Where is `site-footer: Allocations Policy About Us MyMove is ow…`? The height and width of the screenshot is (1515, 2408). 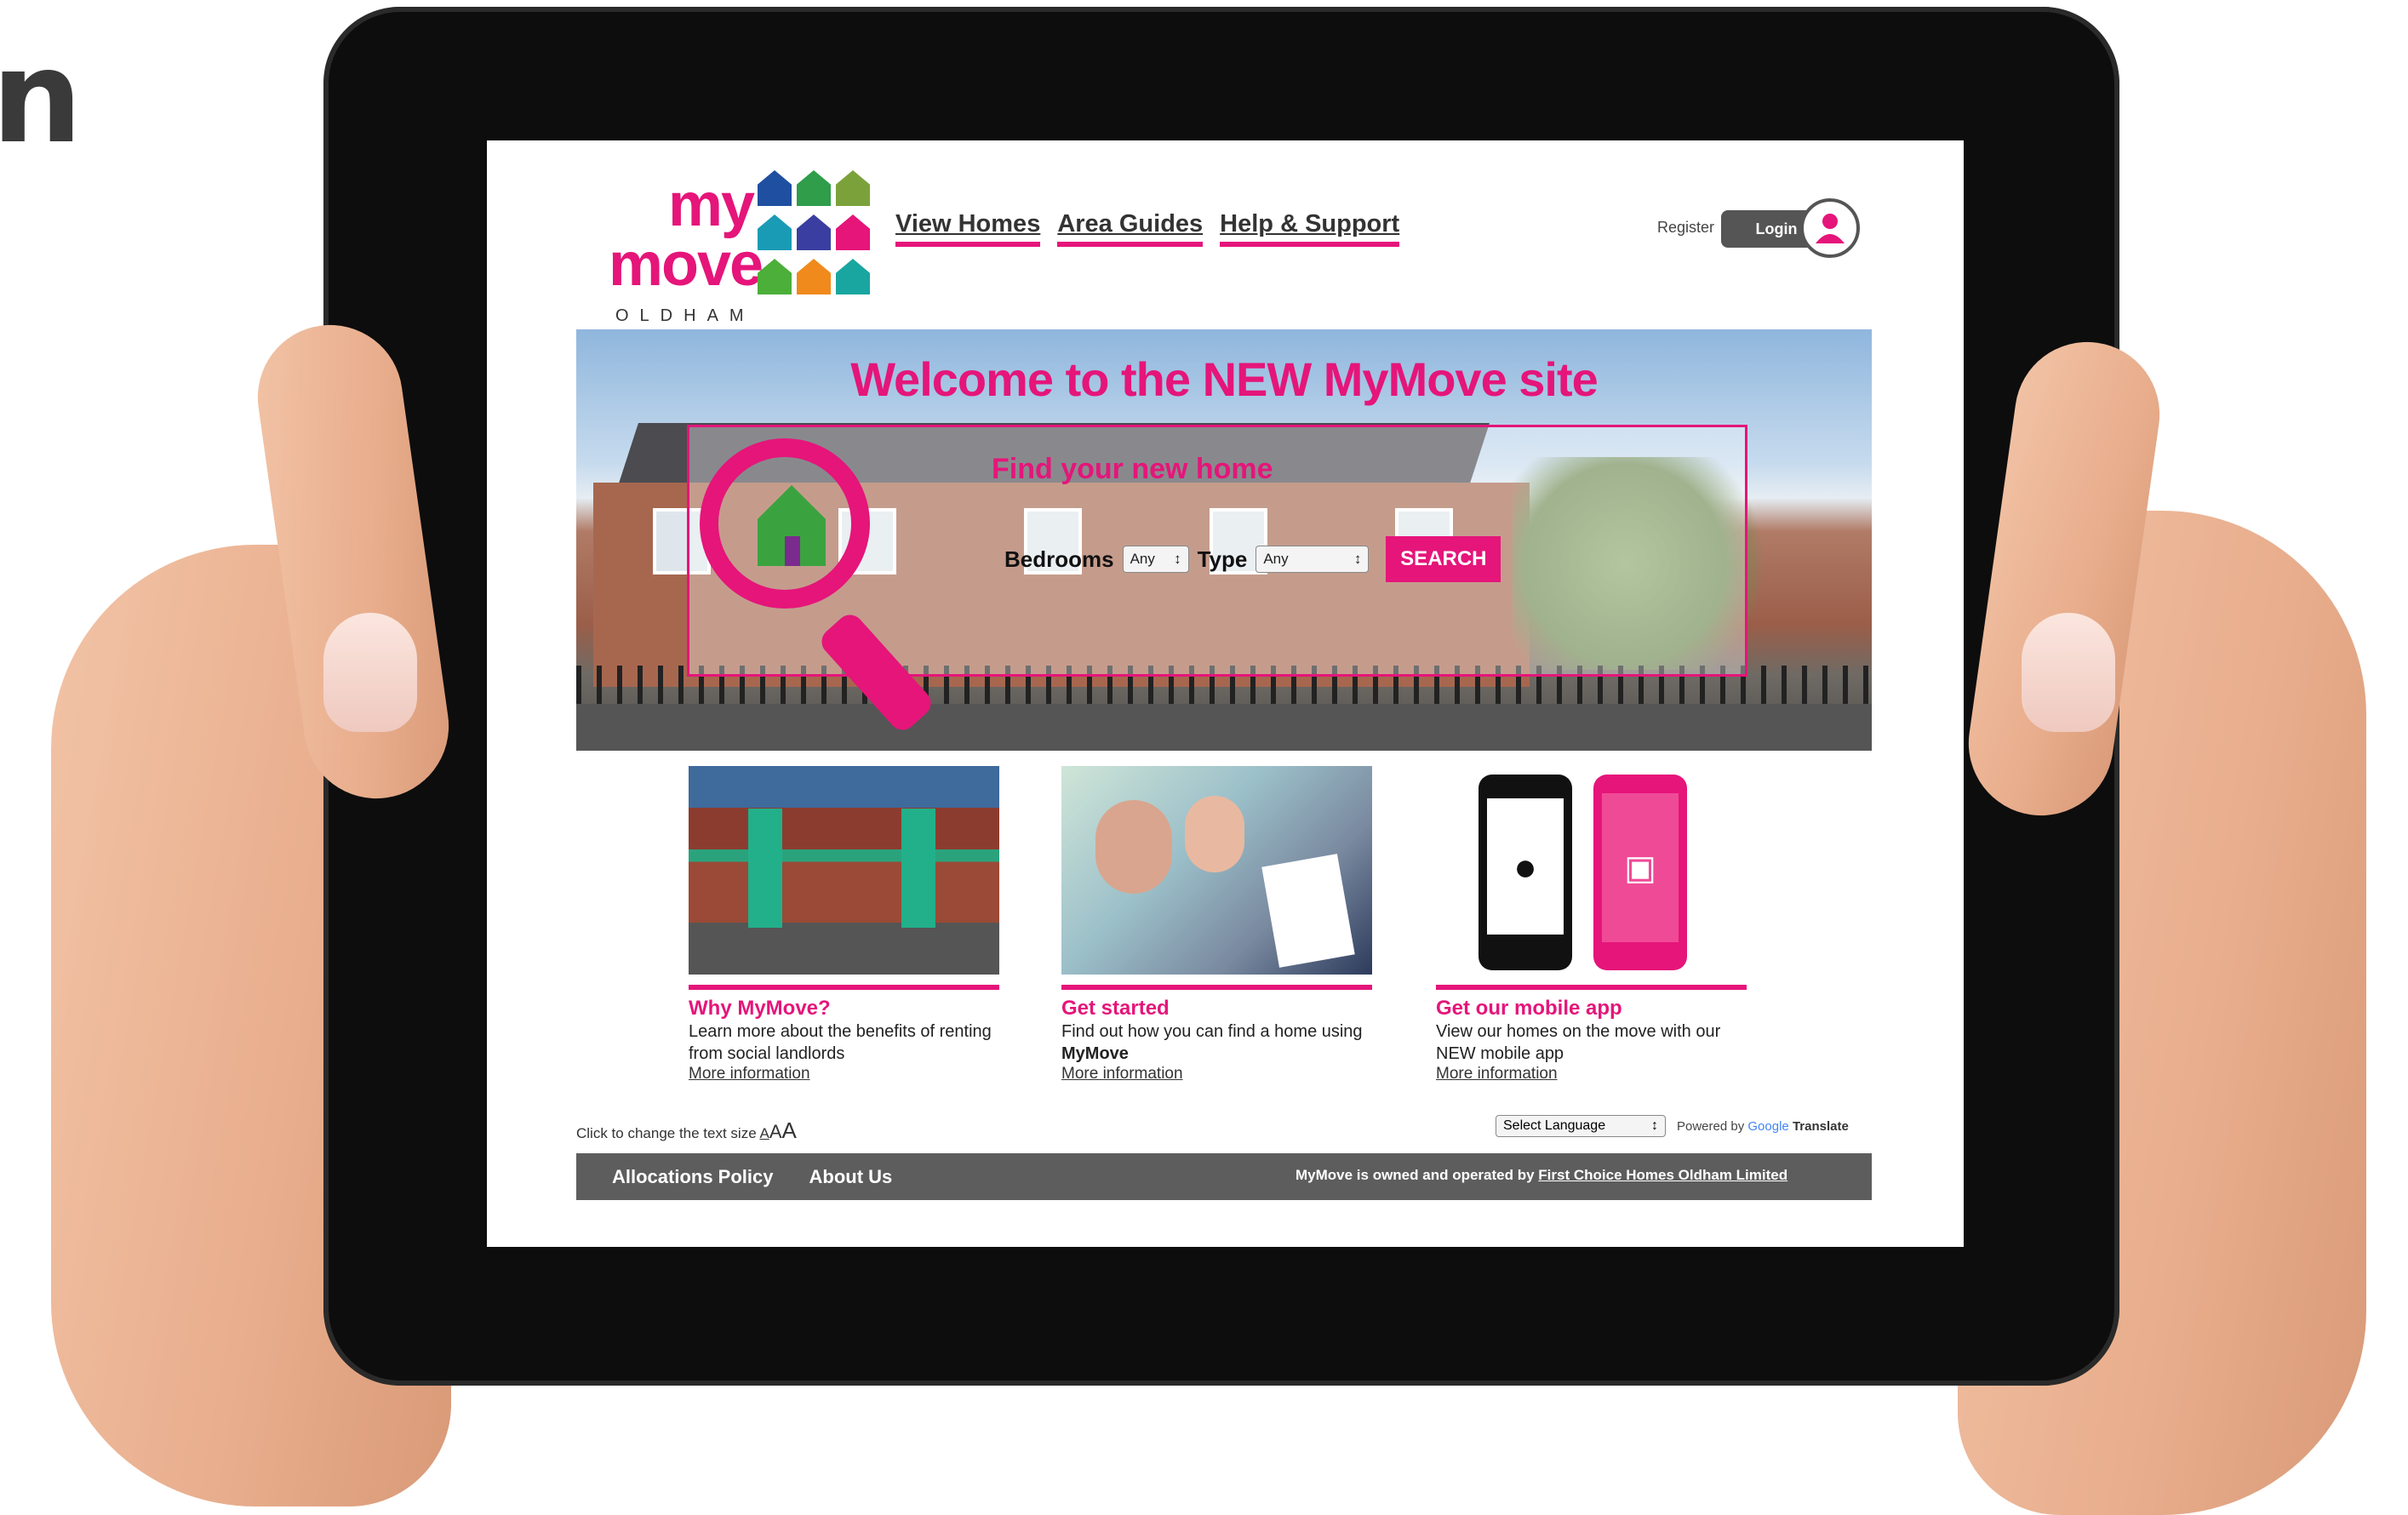
site-footer: Allocations Policy About Us MyMove is ow… is located at coordinates (1224, 1177).